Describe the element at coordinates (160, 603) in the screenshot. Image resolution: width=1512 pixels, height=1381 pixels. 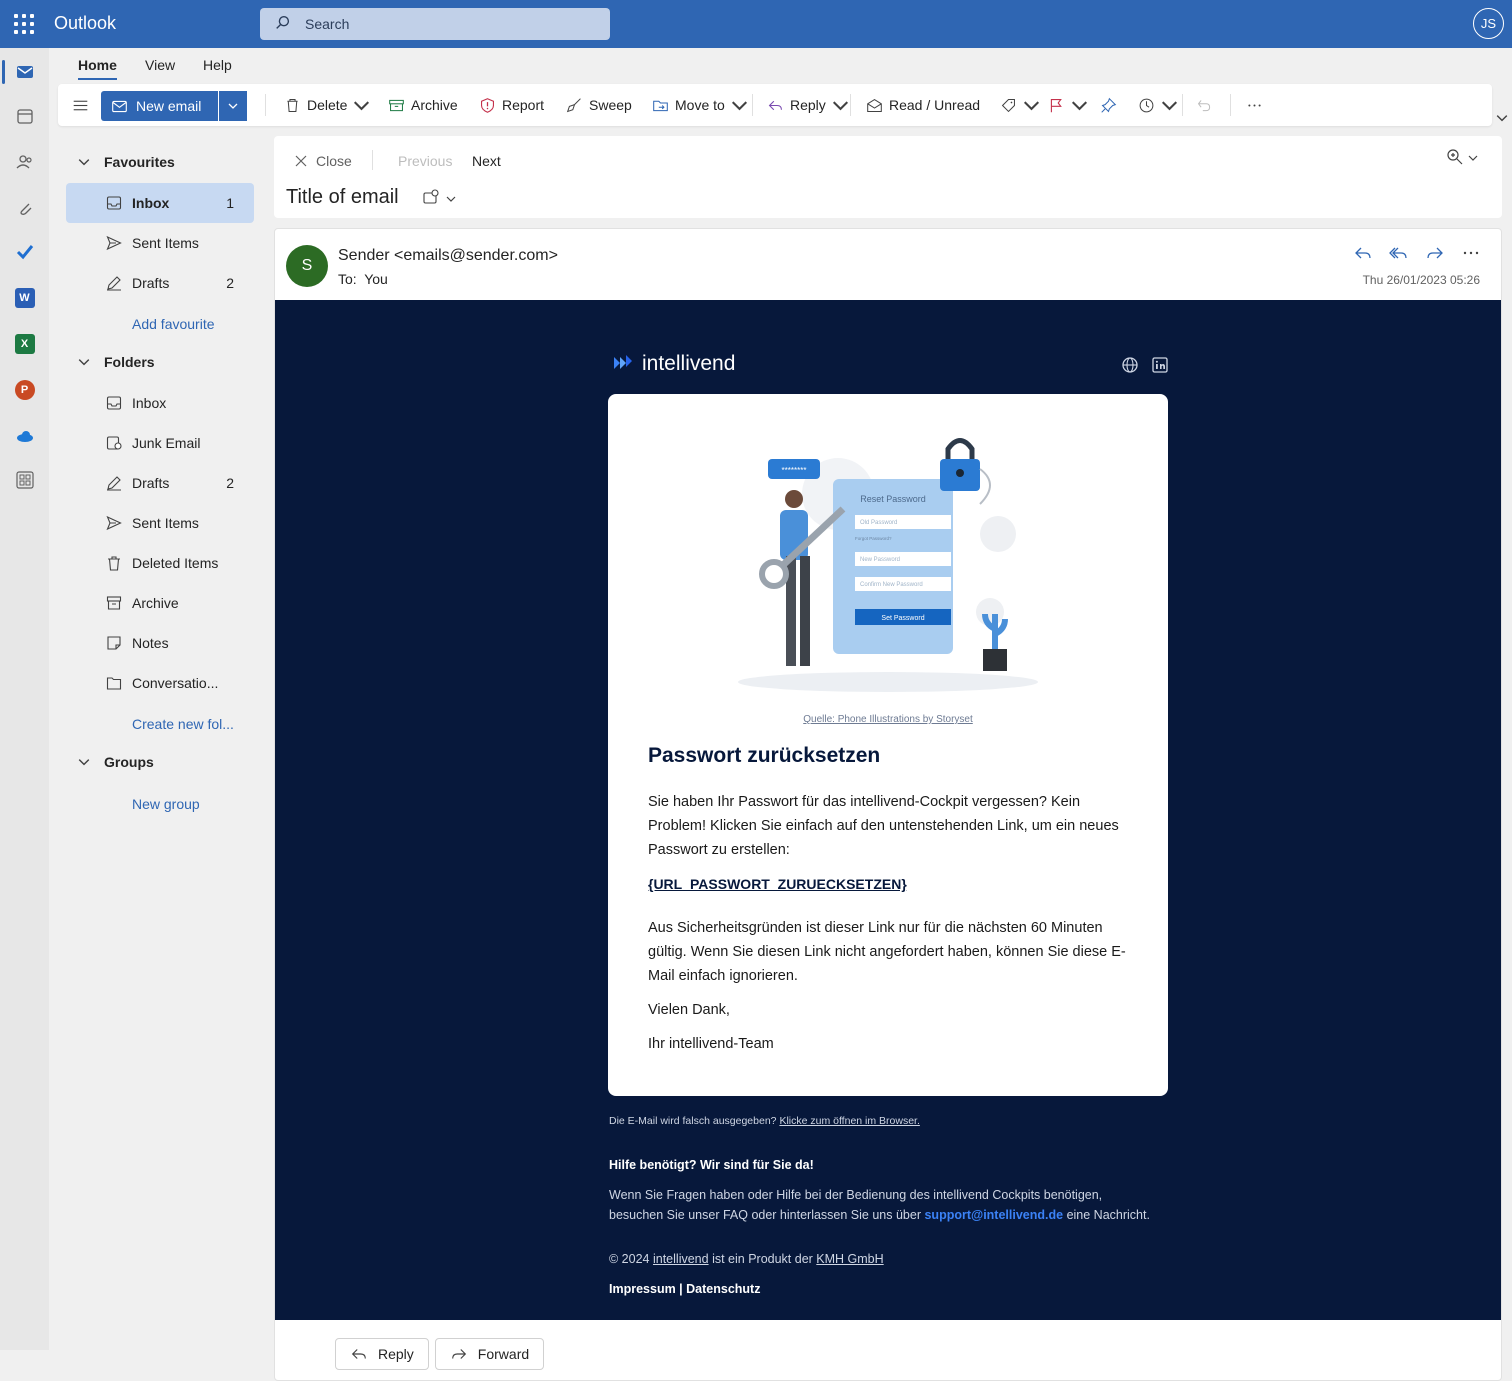
I see `sidebar-item-archive: Archive` at that location.